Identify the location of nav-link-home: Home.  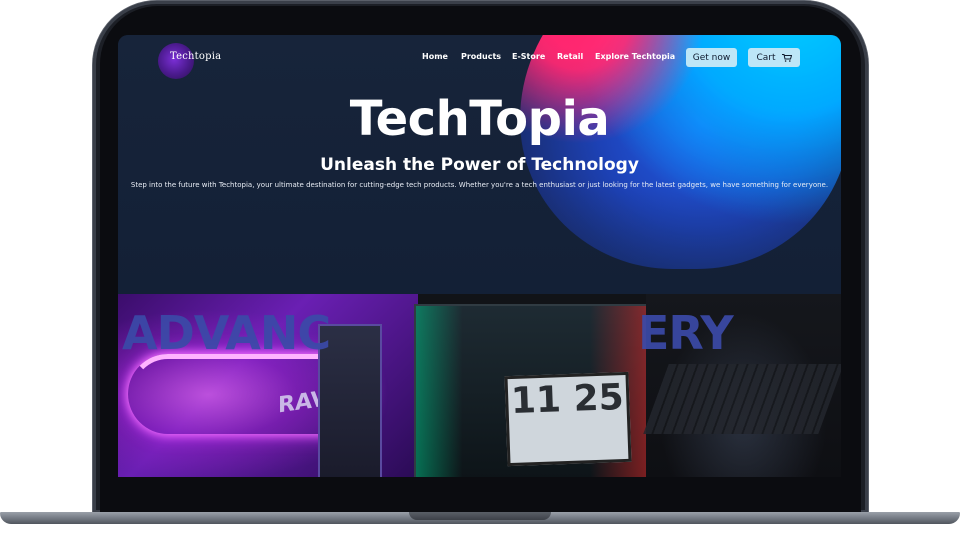
(435, 56).